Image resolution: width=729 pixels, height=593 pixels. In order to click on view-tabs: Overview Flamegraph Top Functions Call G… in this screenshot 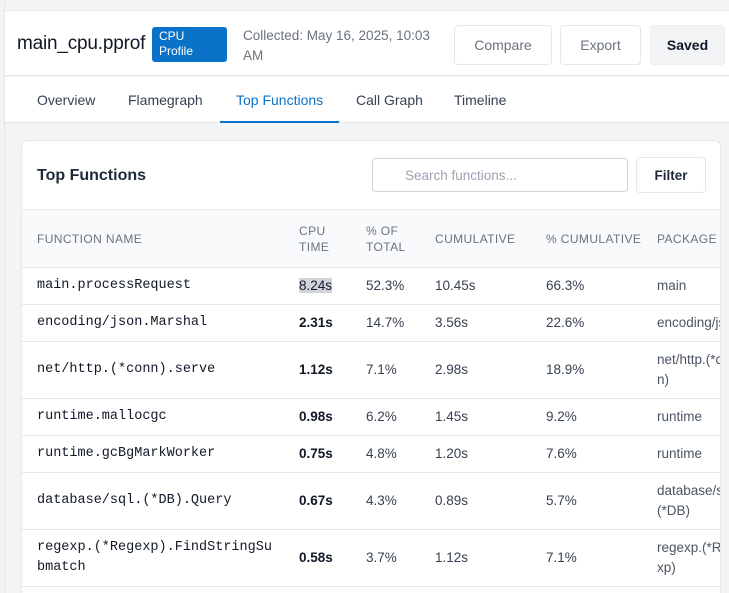, I will do `click(367, 100)`.